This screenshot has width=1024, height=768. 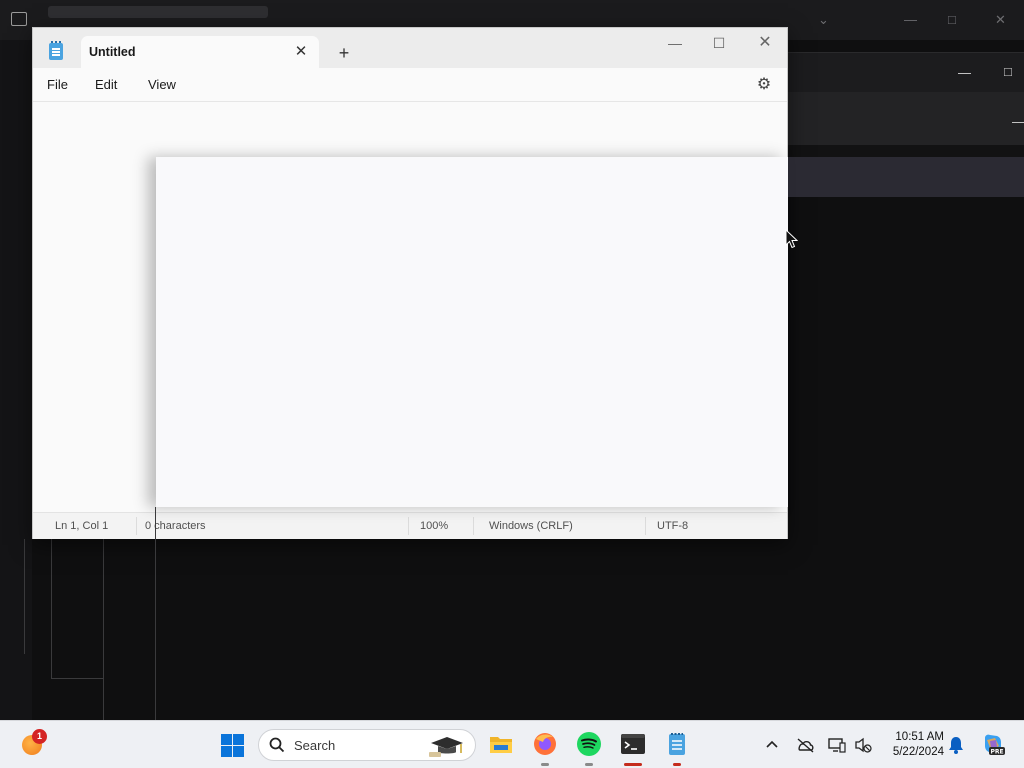 I want to click on task-view-icon, so click(x=19, y=19).